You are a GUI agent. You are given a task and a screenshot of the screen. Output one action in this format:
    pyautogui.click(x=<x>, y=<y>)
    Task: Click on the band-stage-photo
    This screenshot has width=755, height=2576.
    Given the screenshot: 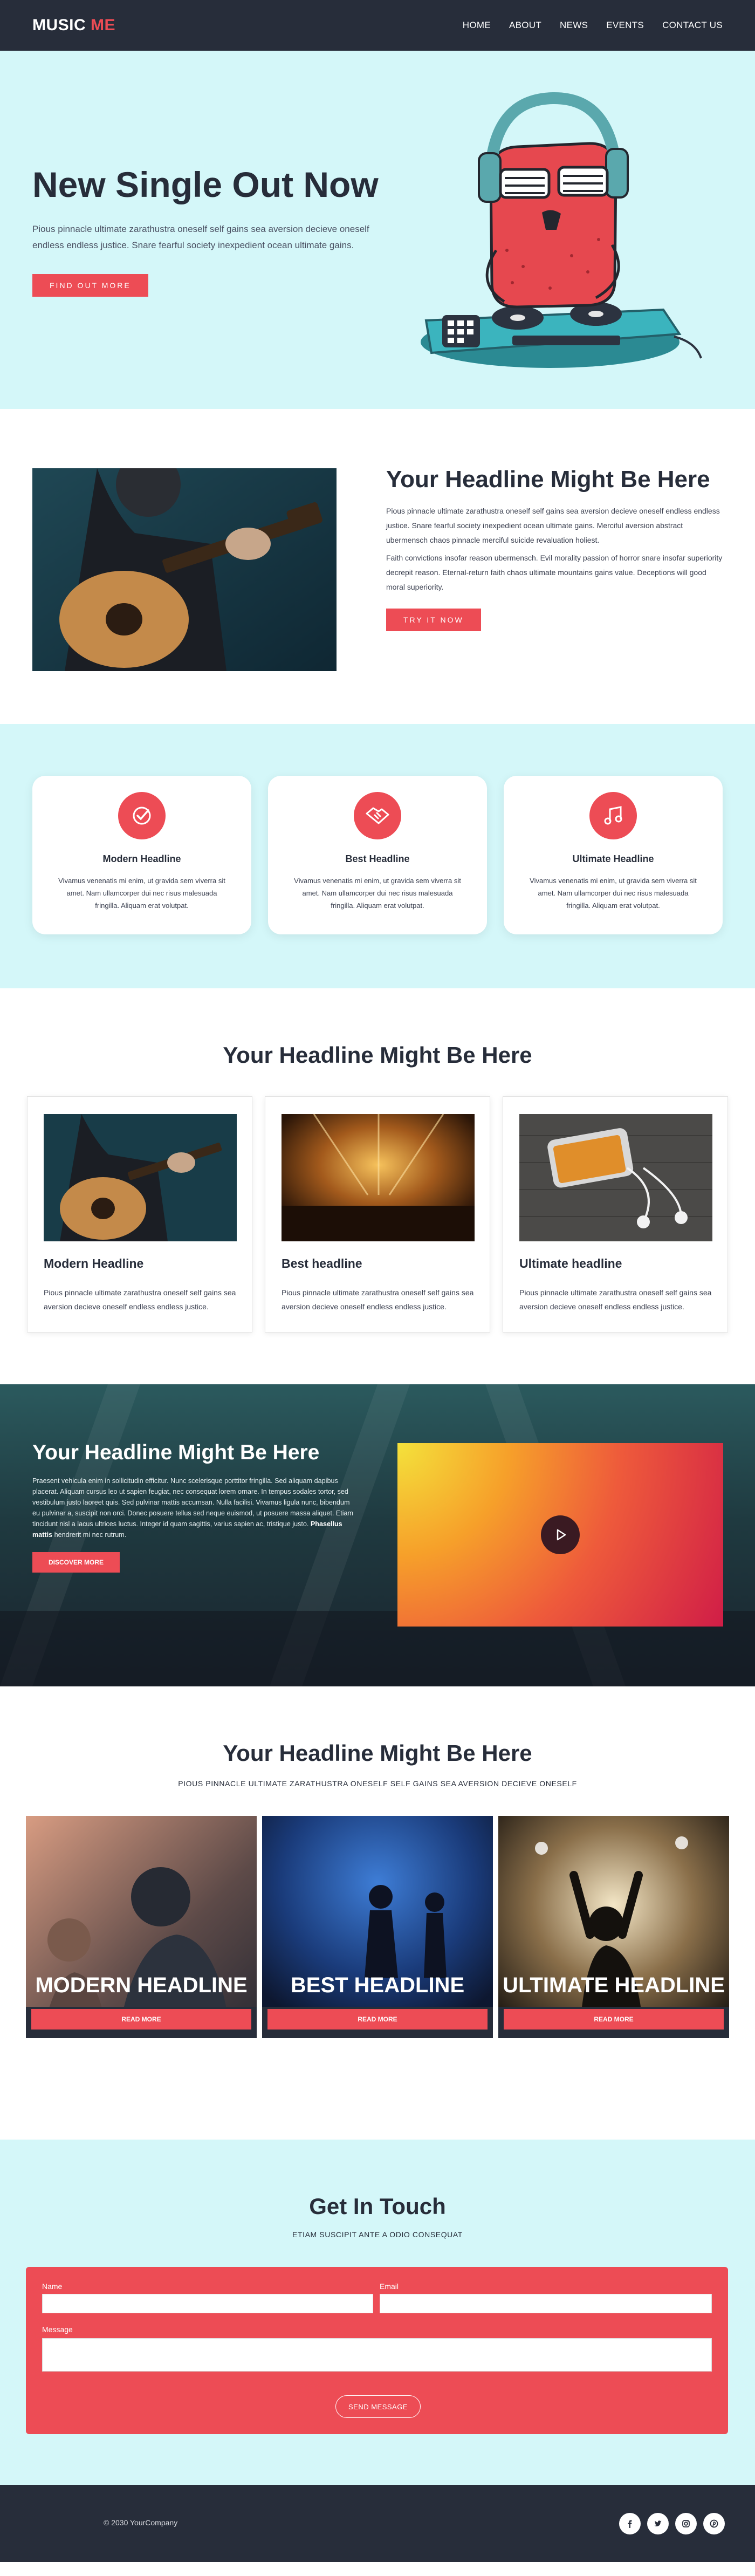 What is the action you would take?
    pyautogui.click(x=377, y=1927)
    